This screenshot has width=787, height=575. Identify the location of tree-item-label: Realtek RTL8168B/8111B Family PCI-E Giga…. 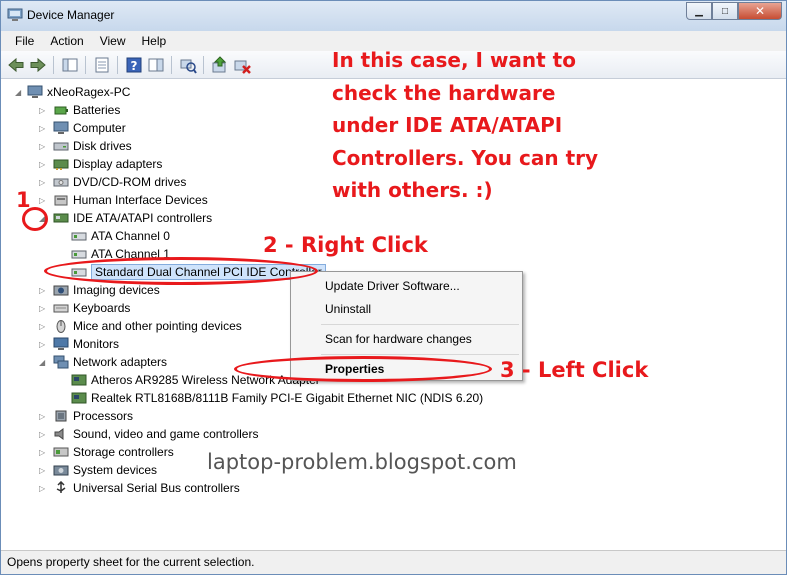
(287, 398).